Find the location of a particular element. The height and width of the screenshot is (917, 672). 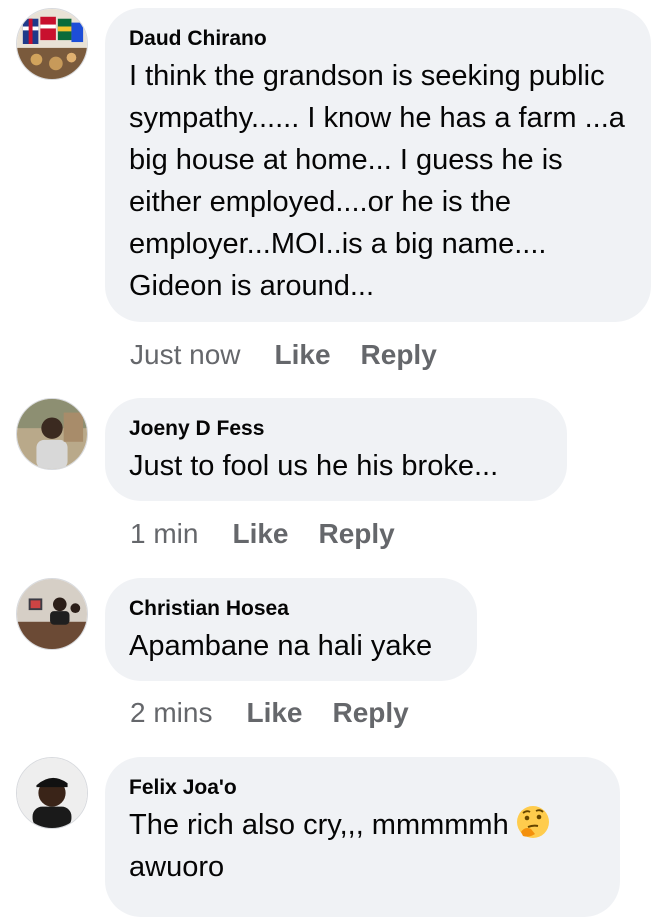

man-cap-avatar-image is located at coordinates (52, 793).